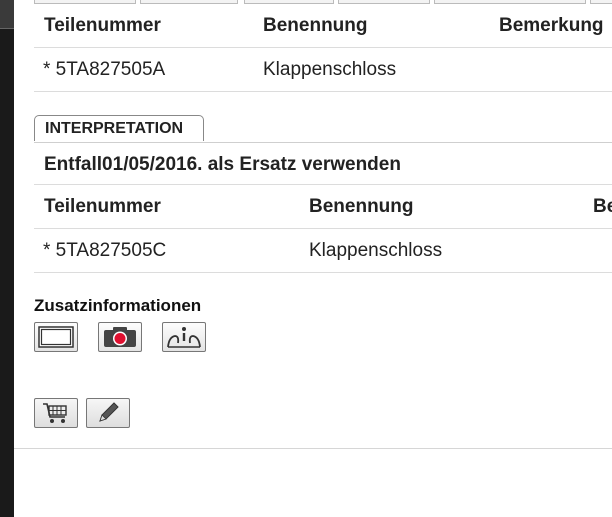 Image resolution: width=612 pixels, height=517 pixels. Describe the element at coordinates (7, 14) in the screenshot. I see `left-sidebar-top` at that location.